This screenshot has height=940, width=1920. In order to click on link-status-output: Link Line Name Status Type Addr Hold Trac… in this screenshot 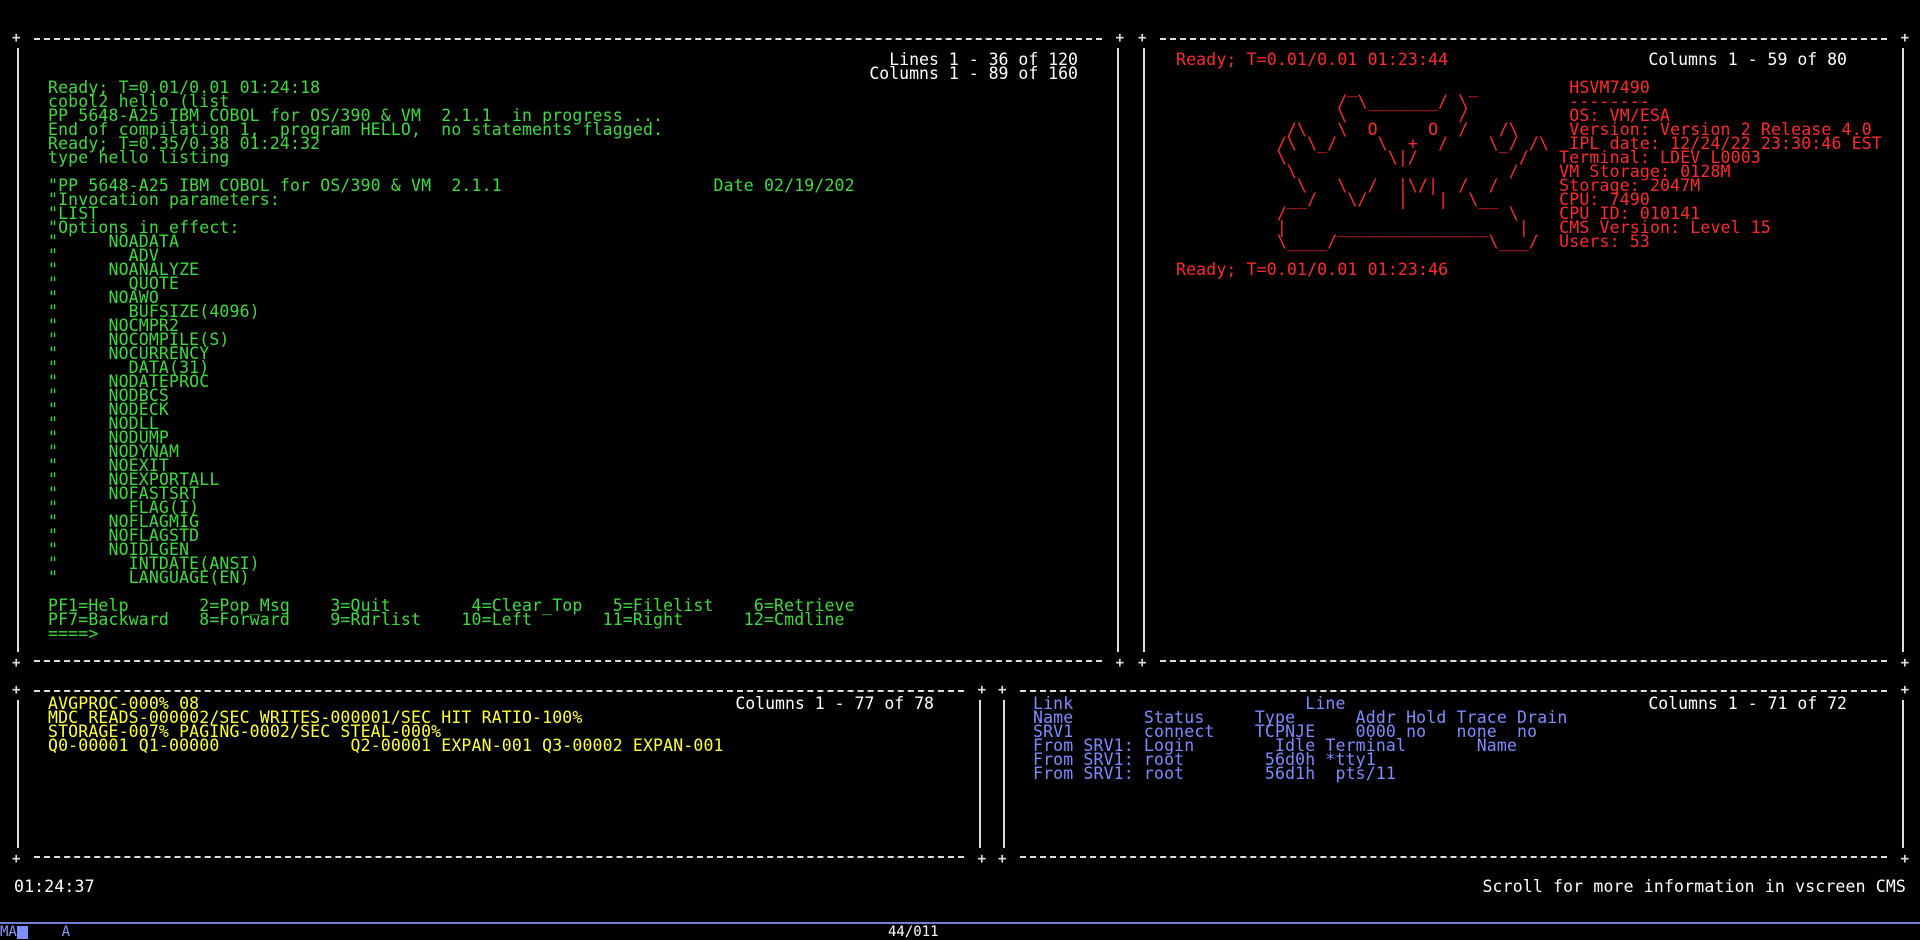, I will do `click(1300, 739)`.